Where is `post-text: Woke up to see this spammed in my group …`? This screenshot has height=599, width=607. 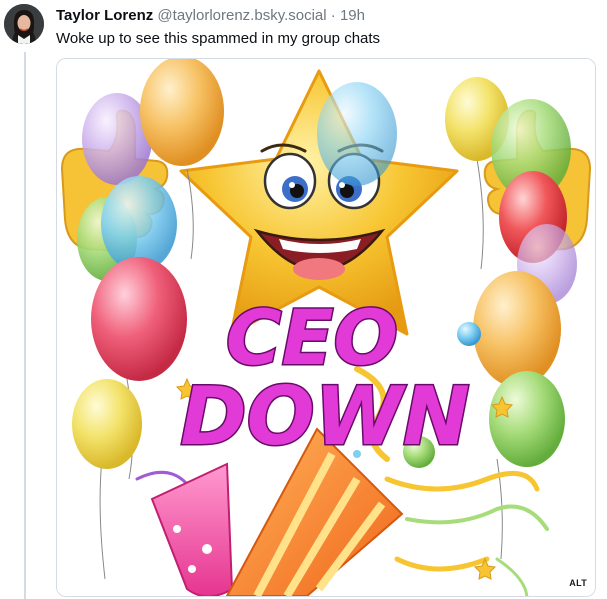
post-text: Woke up to see this spammed in my group … is located at coordinates (218, 38).